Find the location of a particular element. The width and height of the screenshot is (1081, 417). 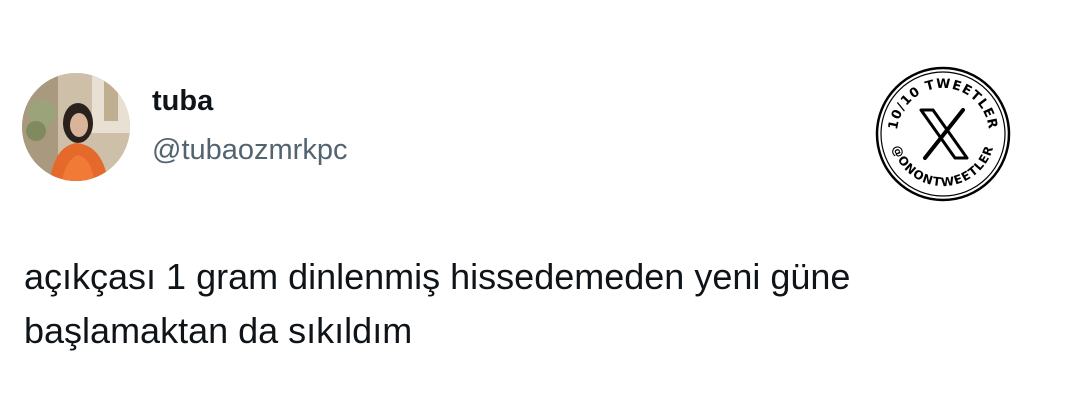

avatar-photo is located at coordinates (76, 127).